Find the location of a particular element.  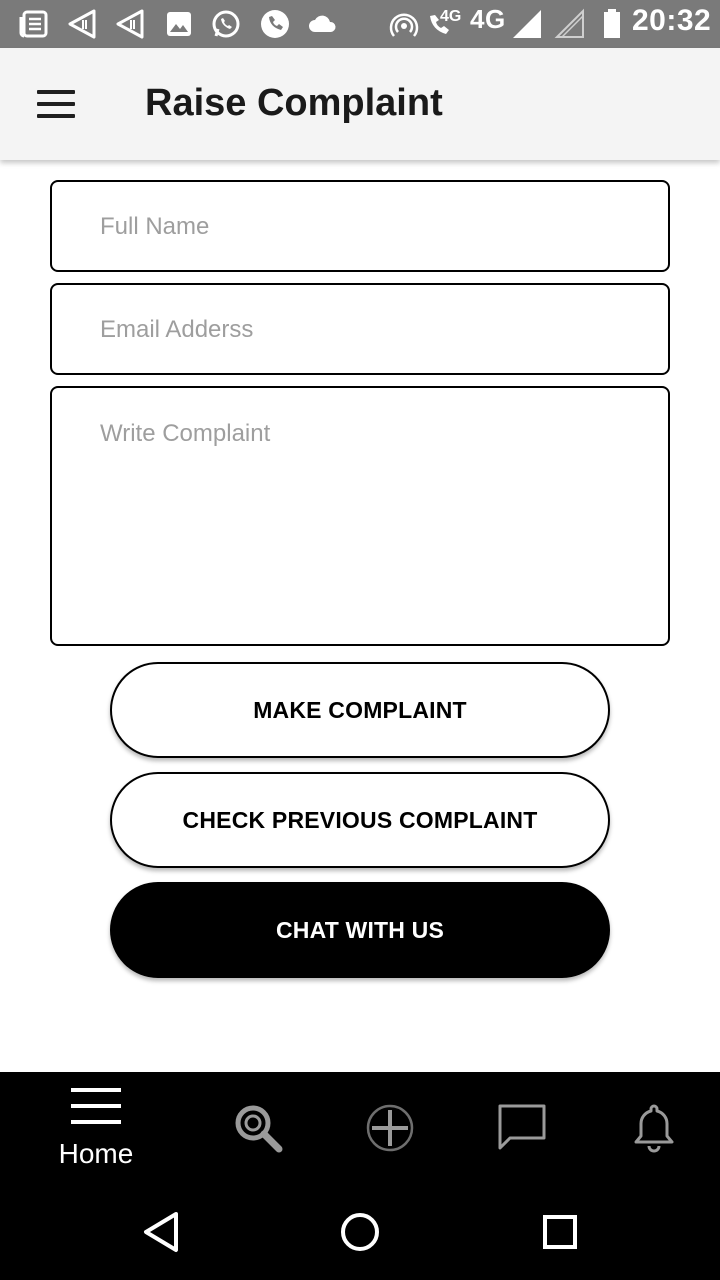

menu-lines-icon is located at coordinates (96, 1106).